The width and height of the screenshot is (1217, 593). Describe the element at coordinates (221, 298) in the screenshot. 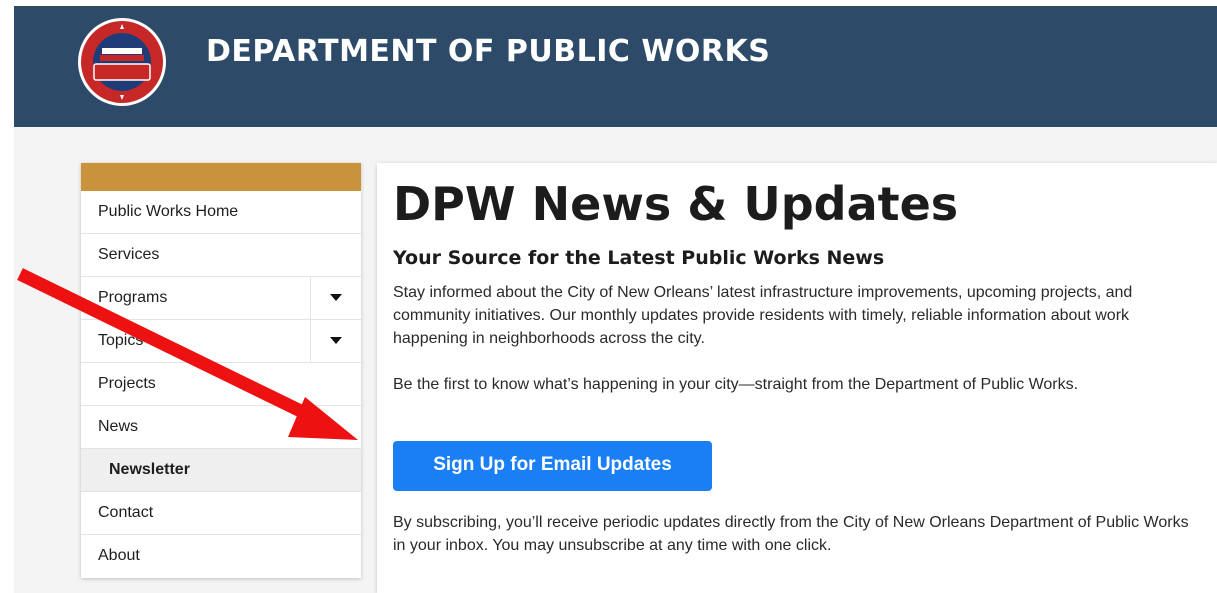

I see `sidebar-item-programs: Programs` at that location.